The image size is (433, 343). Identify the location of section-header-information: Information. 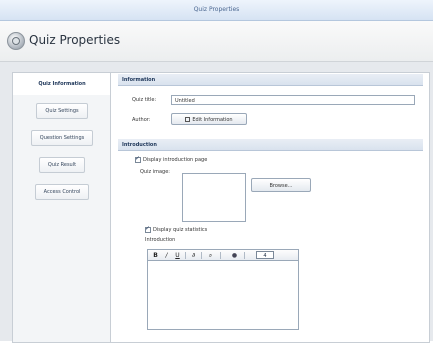
(270, 80).